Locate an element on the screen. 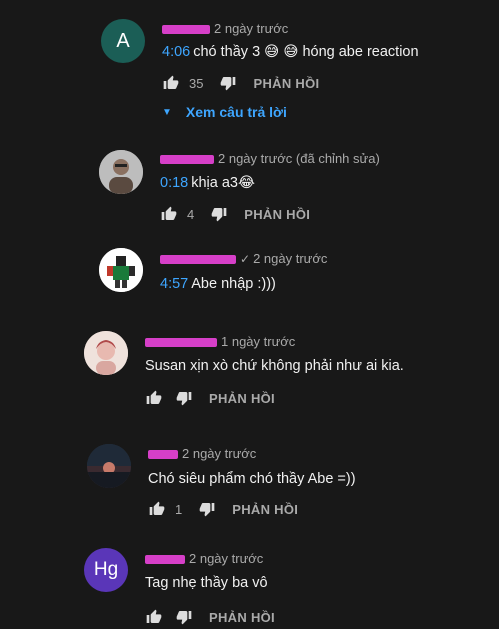  view-replies-button: ▼ Xem câu trả lời is located at coordinates (224, 112).